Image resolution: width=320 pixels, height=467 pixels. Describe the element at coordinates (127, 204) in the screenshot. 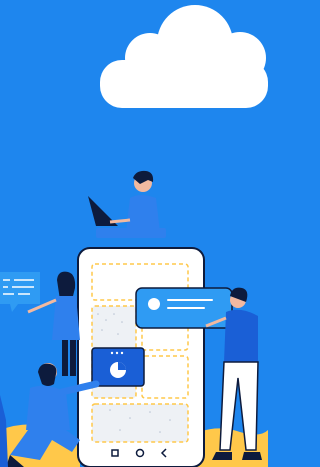

I see `person-with-laptop` at that location.